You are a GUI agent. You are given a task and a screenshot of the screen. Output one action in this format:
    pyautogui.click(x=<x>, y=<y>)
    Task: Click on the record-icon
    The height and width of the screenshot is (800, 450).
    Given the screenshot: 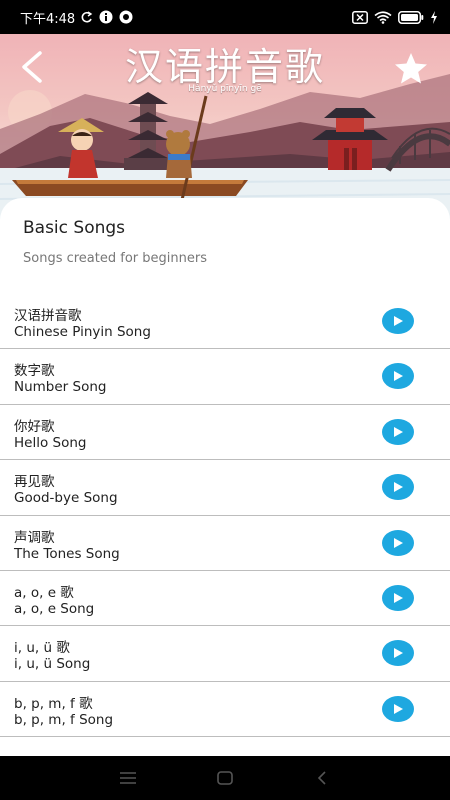 What is the action you would take?
    pyautogui.click(x=126, y=17)
    